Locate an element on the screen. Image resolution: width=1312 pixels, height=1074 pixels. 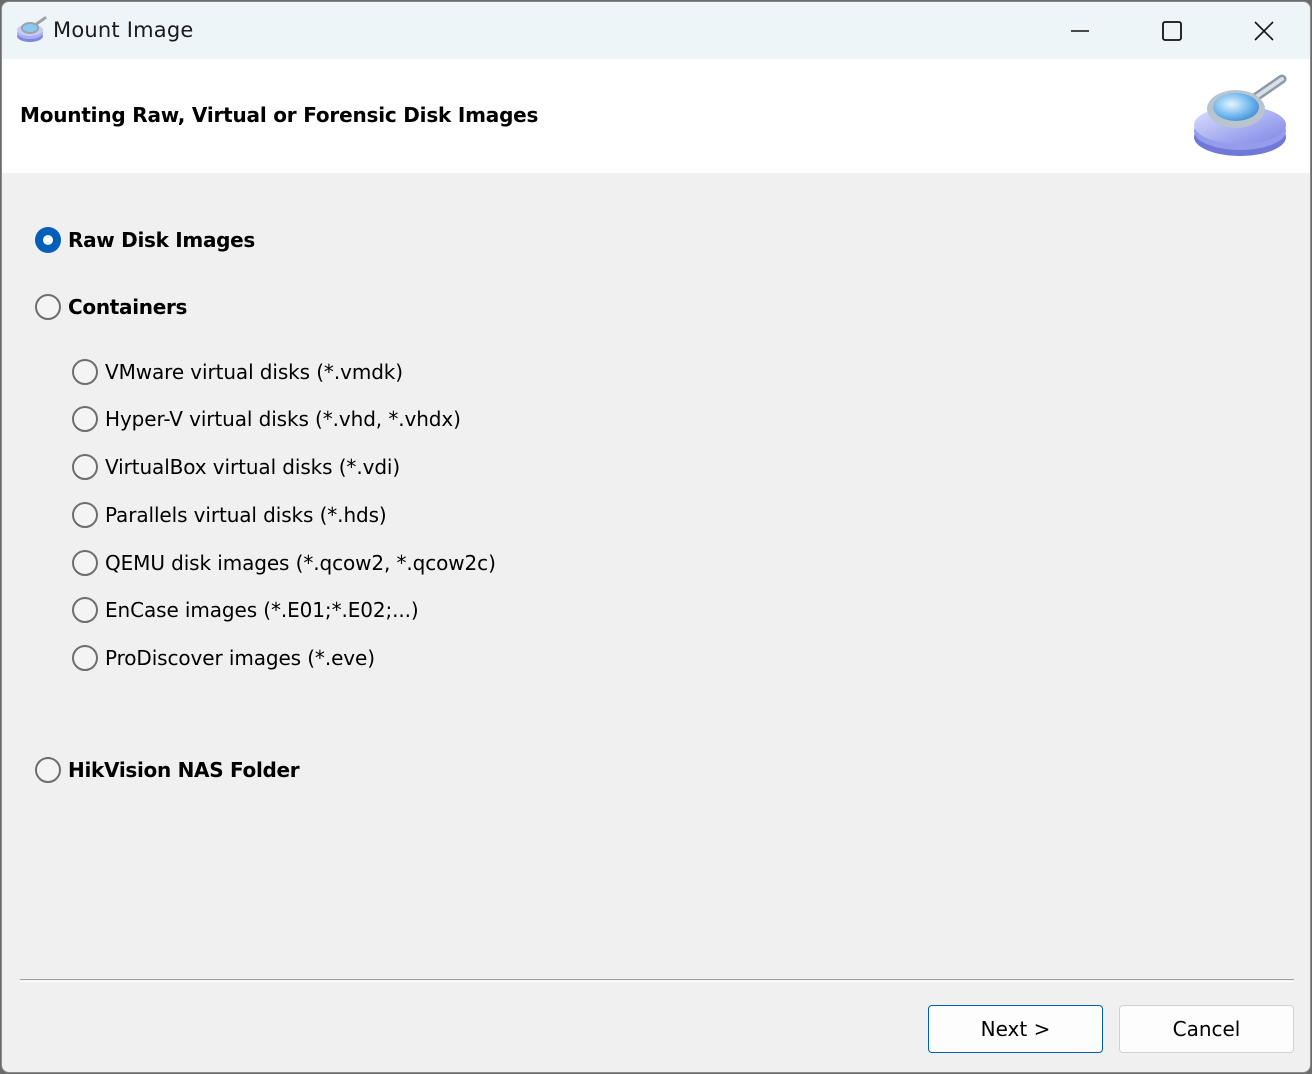
minimize-button is located at coordinates (1080, 30).